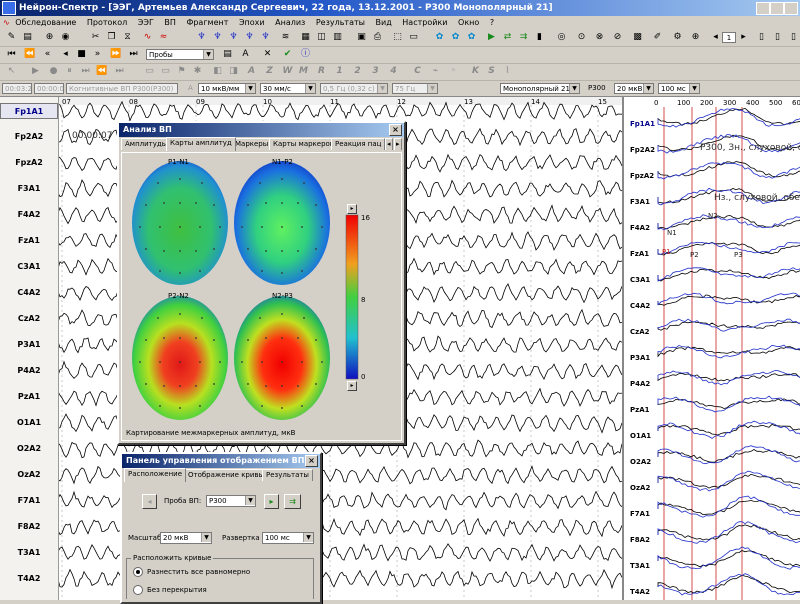 The width and height of the screenshot is (800, 604). Describe the element at coordinates (640, 202) in the screenshot. I see `ep-channel-label: F3A1` at that location.